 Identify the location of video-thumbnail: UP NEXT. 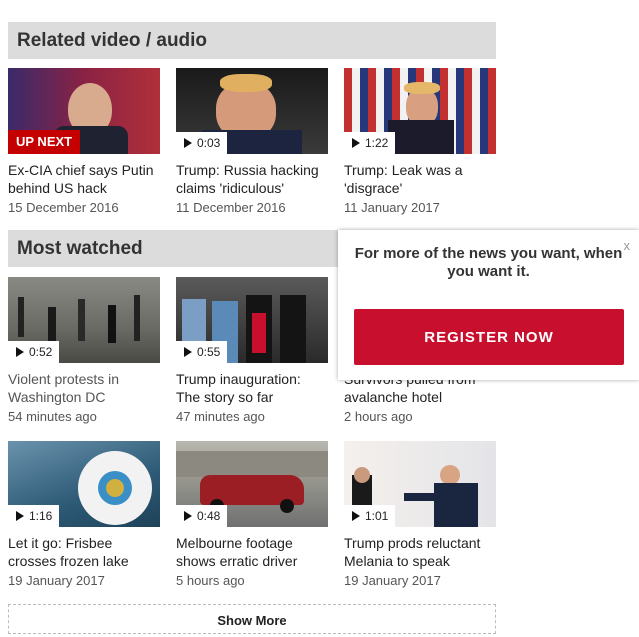
(84, 111).